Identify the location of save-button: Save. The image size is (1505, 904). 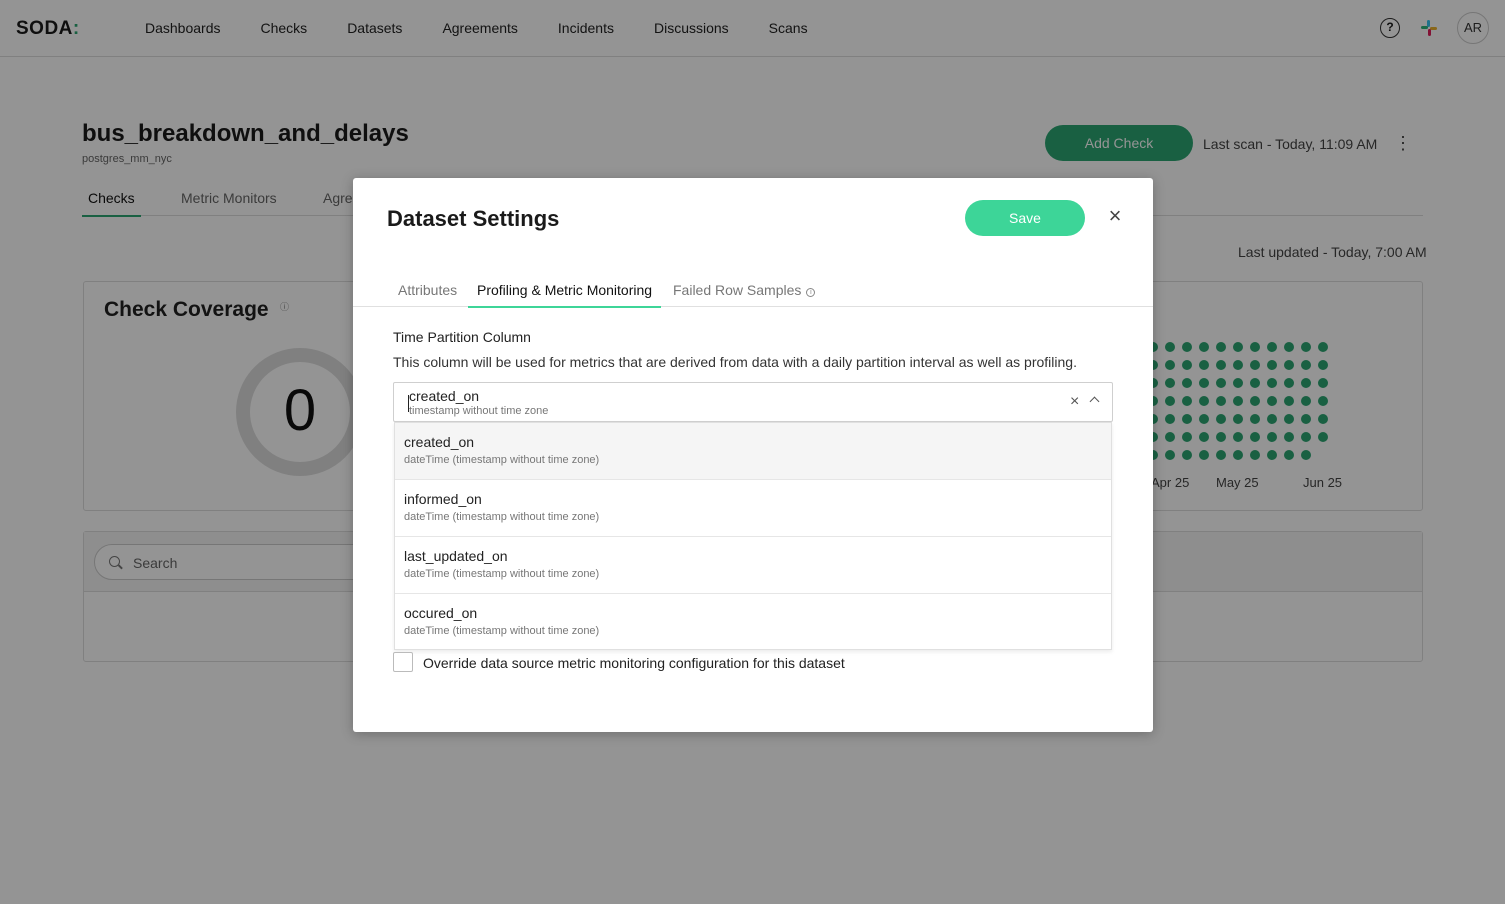
(1025, 218).